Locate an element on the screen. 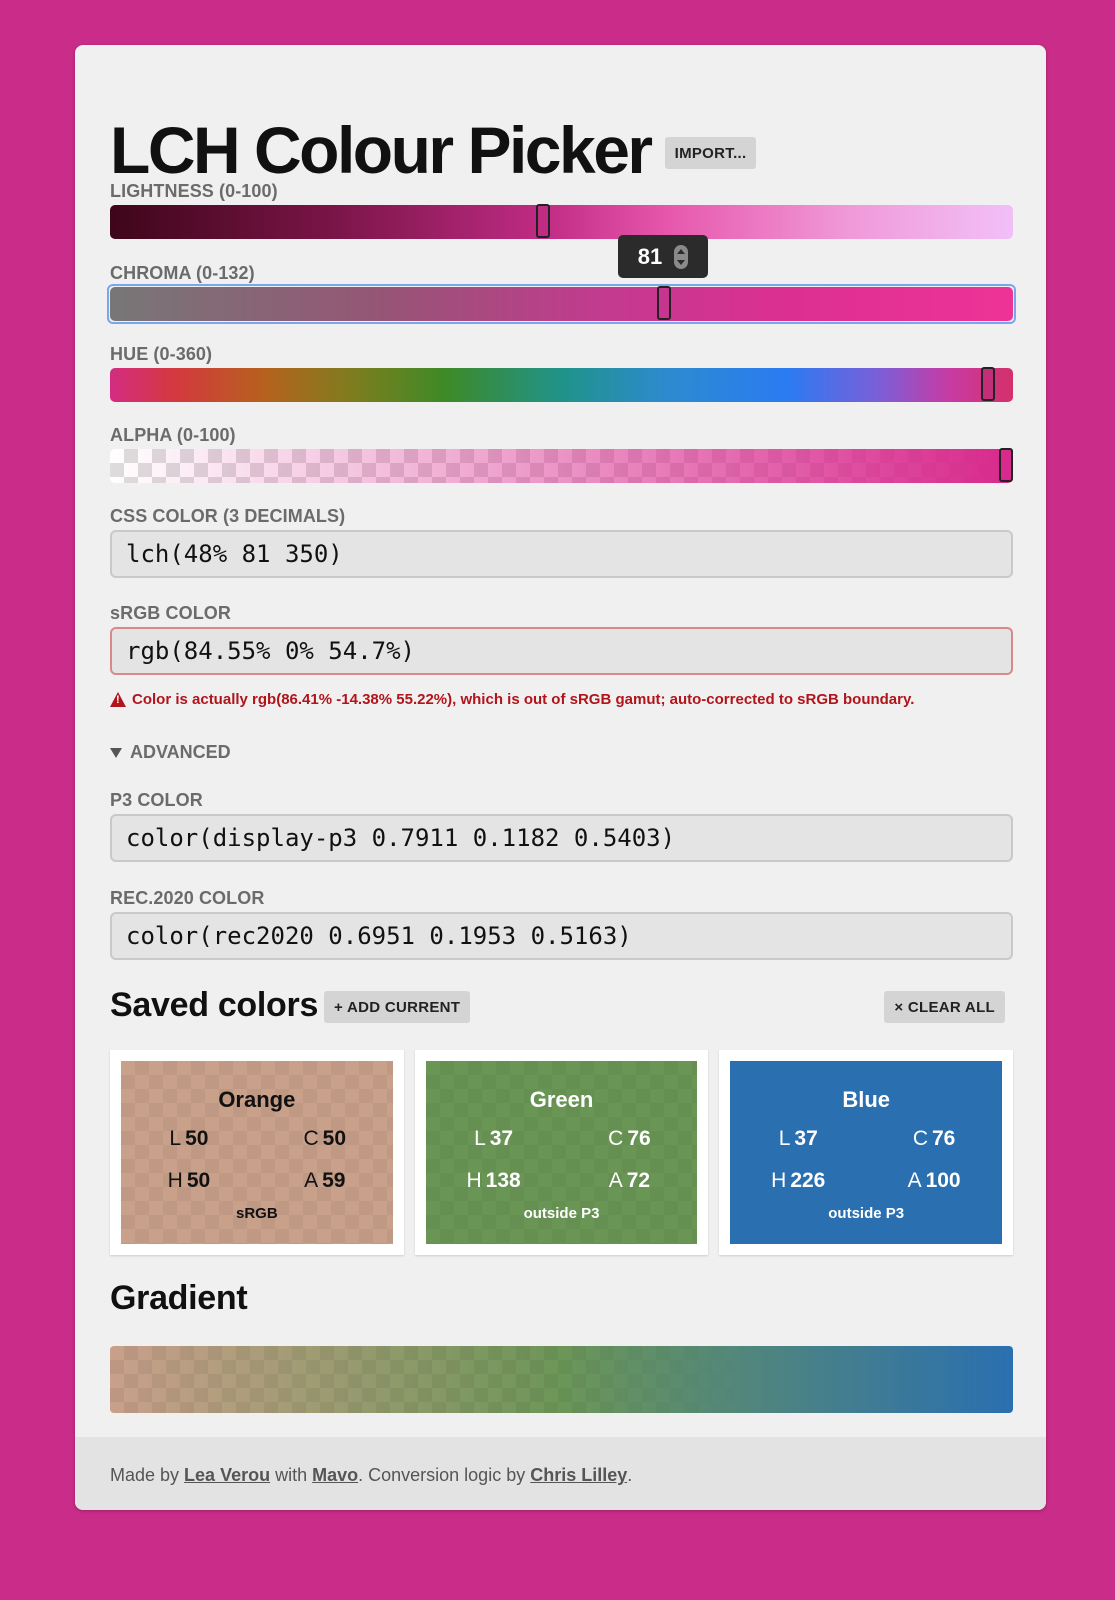 The height and width of the screenshot is (1600, 1115). a-value: 59 is located at coordinates (334, 1180).